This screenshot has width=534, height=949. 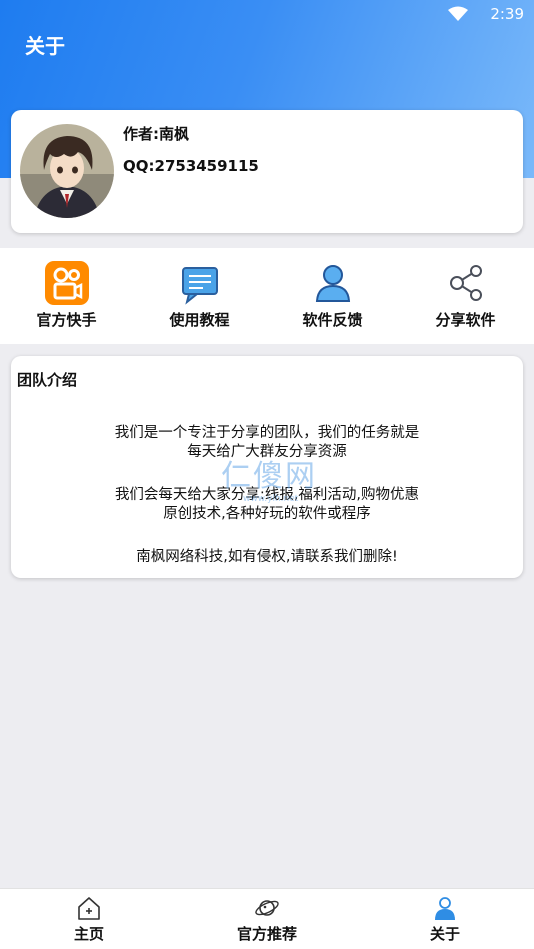 I want to click on status-time: 2:39, so click(x=507, y=14).